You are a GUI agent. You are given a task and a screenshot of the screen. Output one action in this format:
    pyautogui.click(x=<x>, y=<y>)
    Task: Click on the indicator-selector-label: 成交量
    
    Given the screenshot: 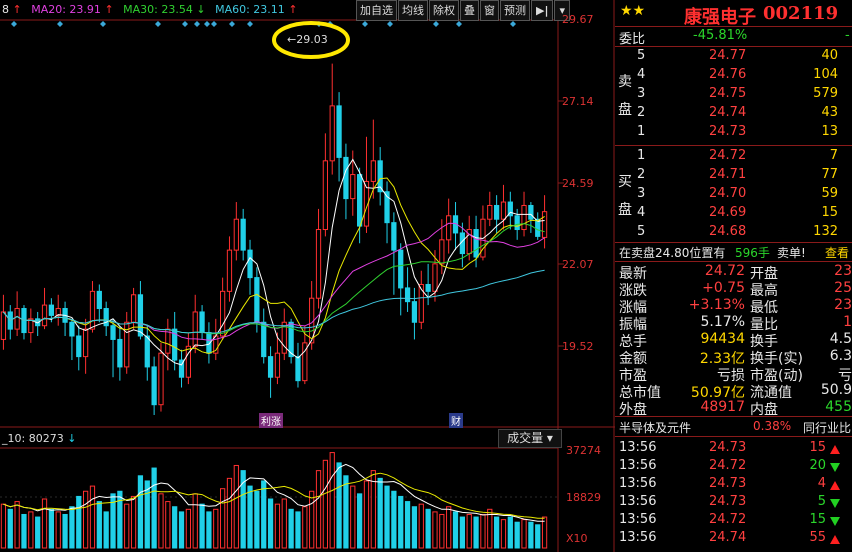 What is the action you would take?
    pyautogui.click(x=525, y=438)
    